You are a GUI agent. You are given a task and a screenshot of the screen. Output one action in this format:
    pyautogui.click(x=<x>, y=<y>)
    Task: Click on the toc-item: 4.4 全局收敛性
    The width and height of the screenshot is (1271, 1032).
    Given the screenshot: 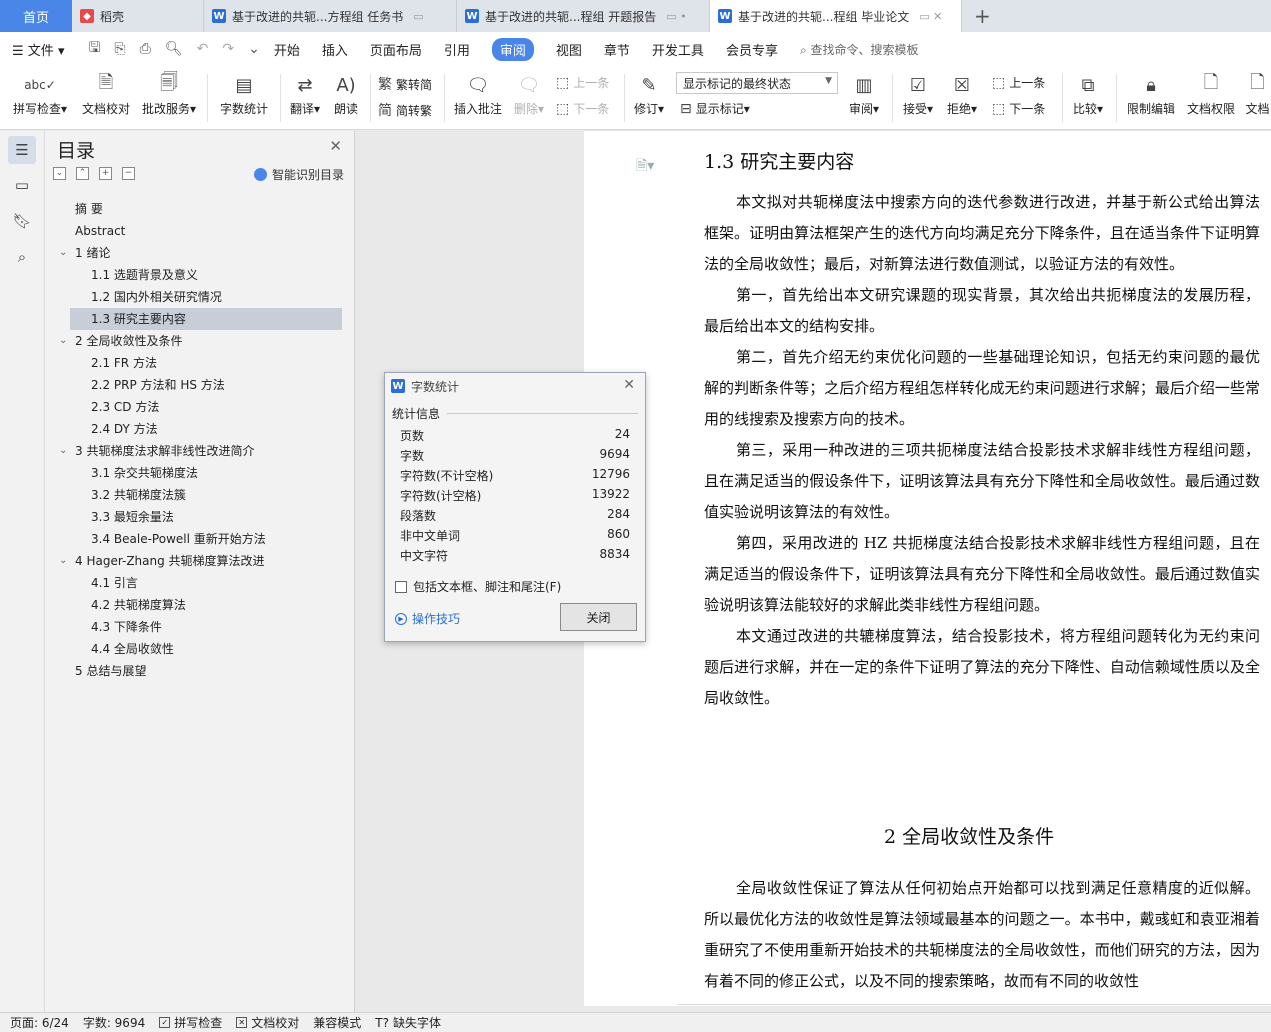 What is the action you would take?
    pyautogui.click(x=200, y=649)
    